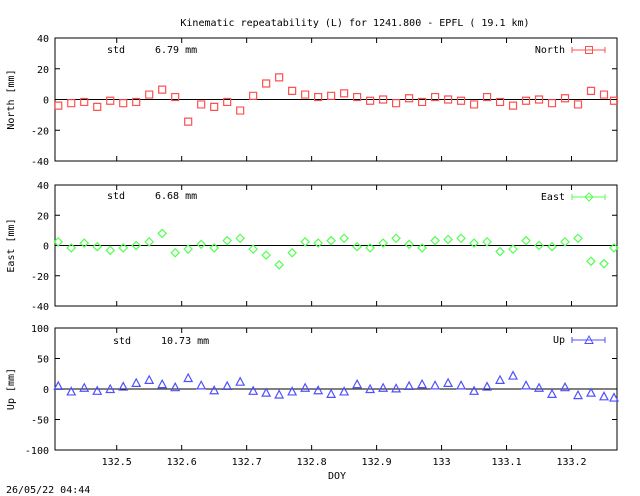 The width and height of the screenshot is (640, 496). What do you see at coordinates (117, 462) in the screenshot?
I see `x-tick-label: 132.5` at bounding box center [117, 462].